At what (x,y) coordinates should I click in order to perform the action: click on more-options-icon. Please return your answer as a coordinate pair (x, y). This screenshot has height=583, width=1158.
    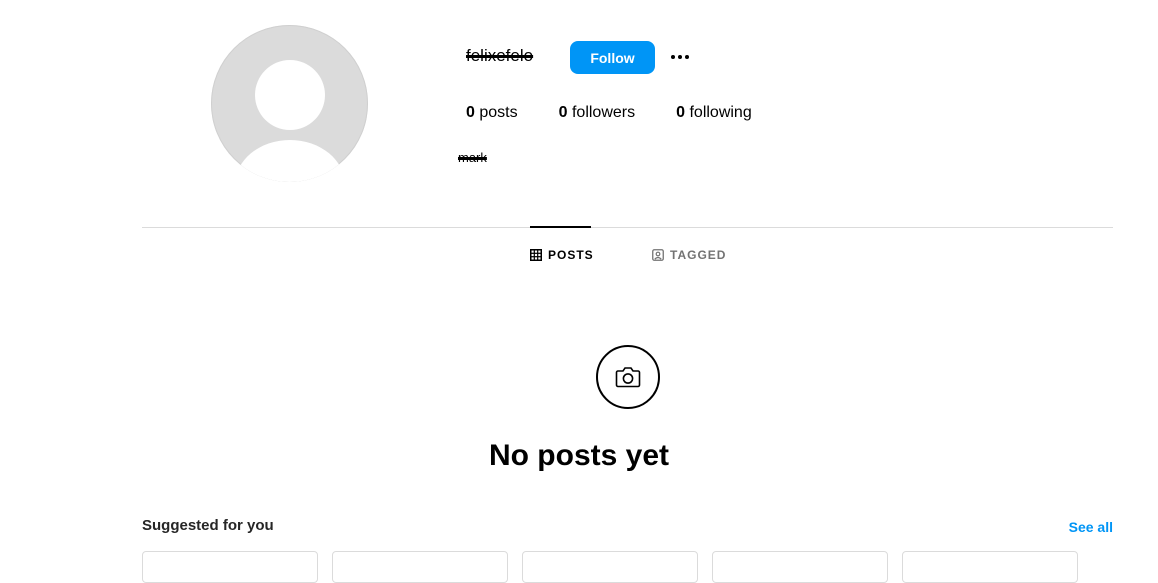
    Looking at the image, I should click on (680, 57).